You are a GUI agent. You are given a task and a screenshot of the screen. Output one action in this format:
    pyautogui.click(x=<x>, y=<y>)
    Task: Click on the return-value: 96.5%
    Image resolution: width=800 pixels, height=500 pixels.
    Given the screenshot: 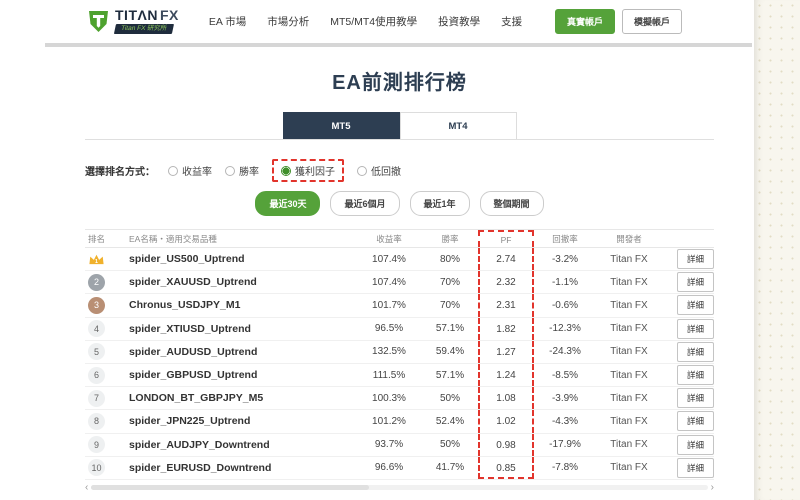 What is the action you would take?
    pyautogui.click(x=389, y=329)
    